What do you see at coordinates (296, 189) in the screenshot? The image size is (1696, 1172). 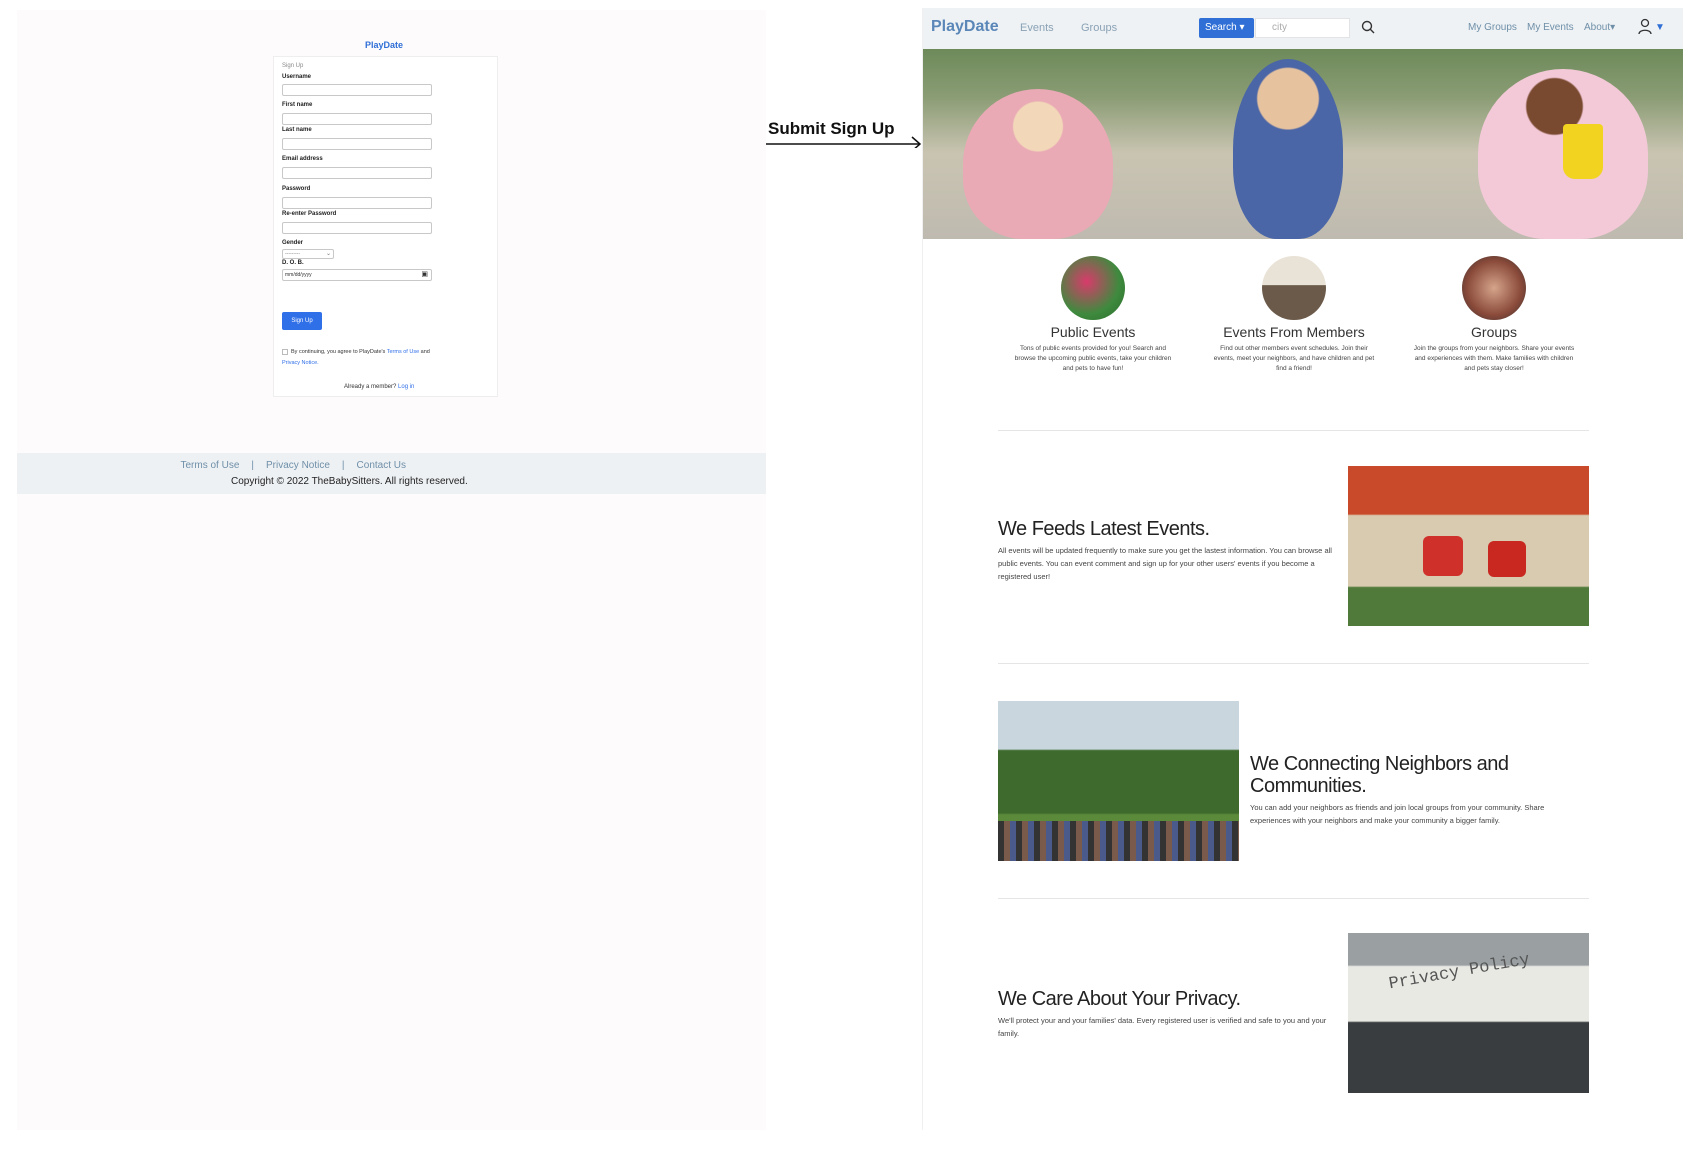 I see `password-label: Password` at bounding box center [296, 189].